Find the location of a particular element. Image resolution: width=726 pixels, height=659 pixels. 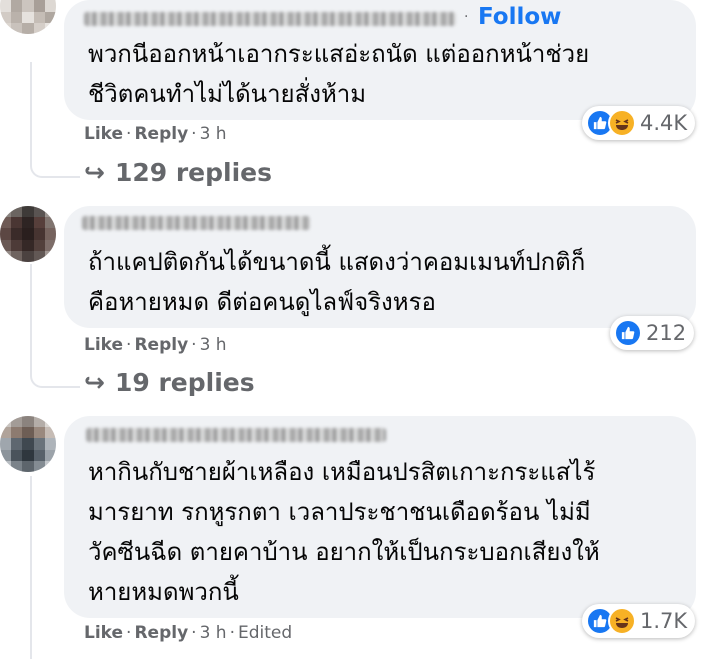

reaction-count: 212 is located at coordinates (666, 333).